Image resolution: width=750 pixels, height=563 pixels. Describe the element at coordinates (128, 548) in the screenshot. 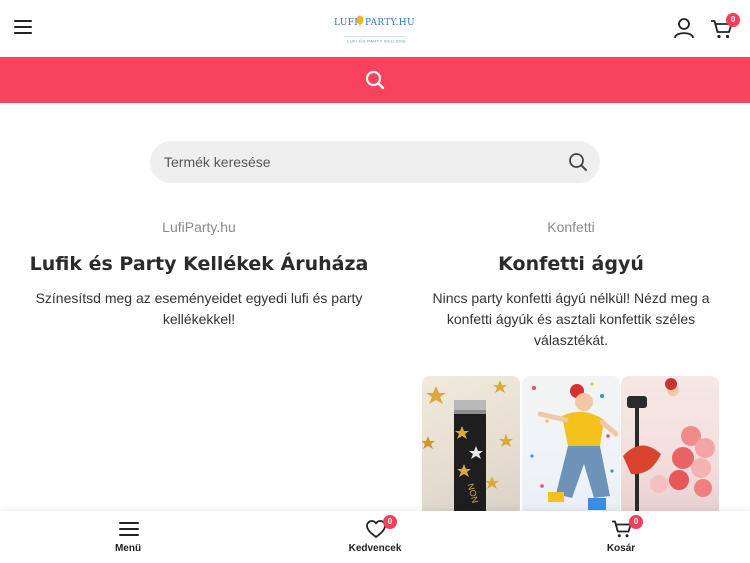

I see `tab-menu-label: Menü` at that location.